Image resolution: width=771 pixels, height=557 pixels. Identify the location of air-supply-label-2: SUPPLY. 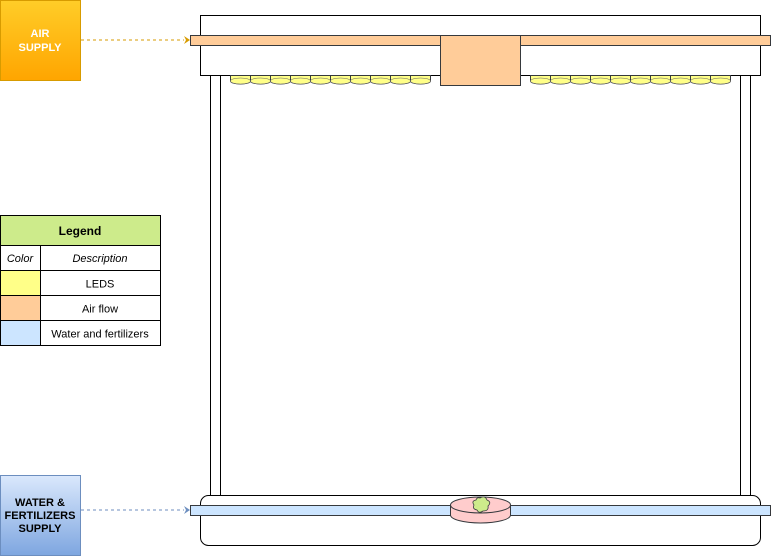
(40, 48).